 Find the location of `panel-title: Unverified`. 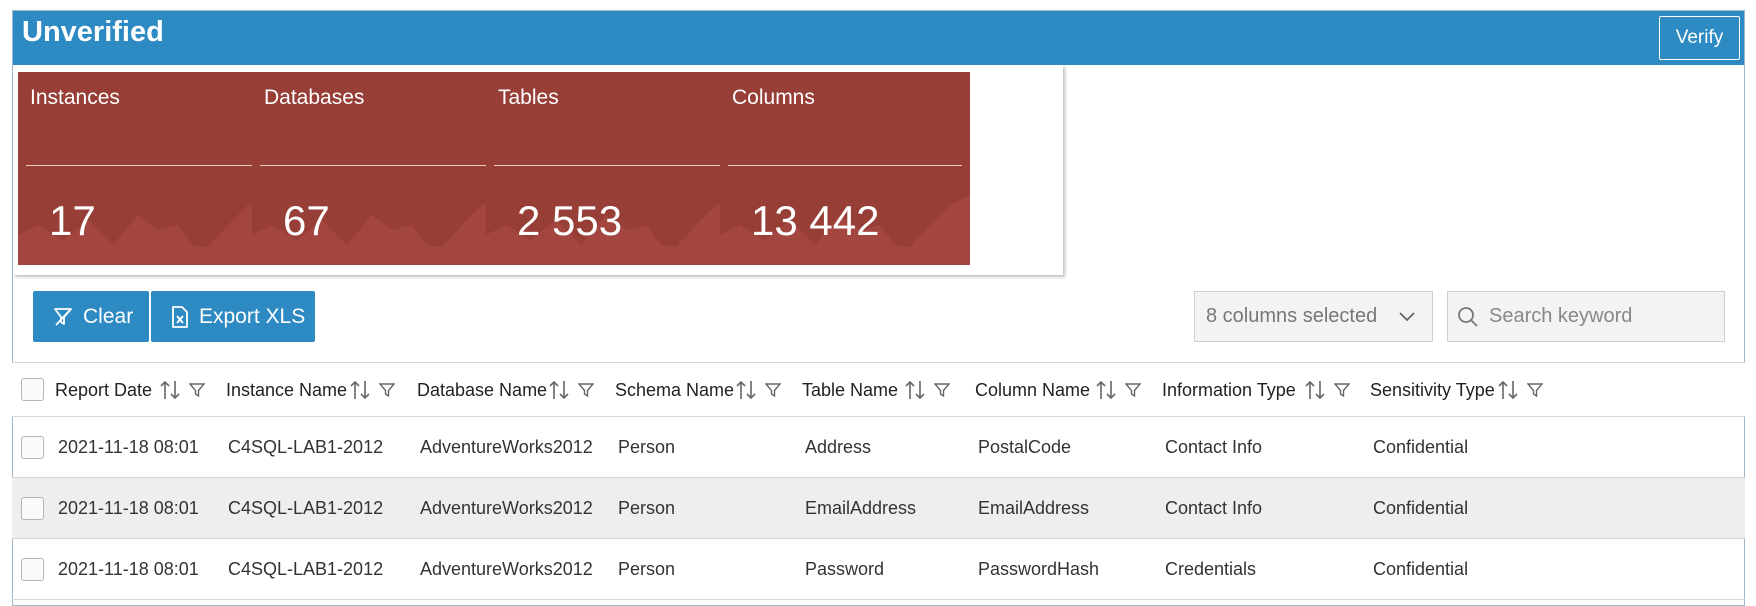

panel-title: Unverified is located at coordinates (93, 32).